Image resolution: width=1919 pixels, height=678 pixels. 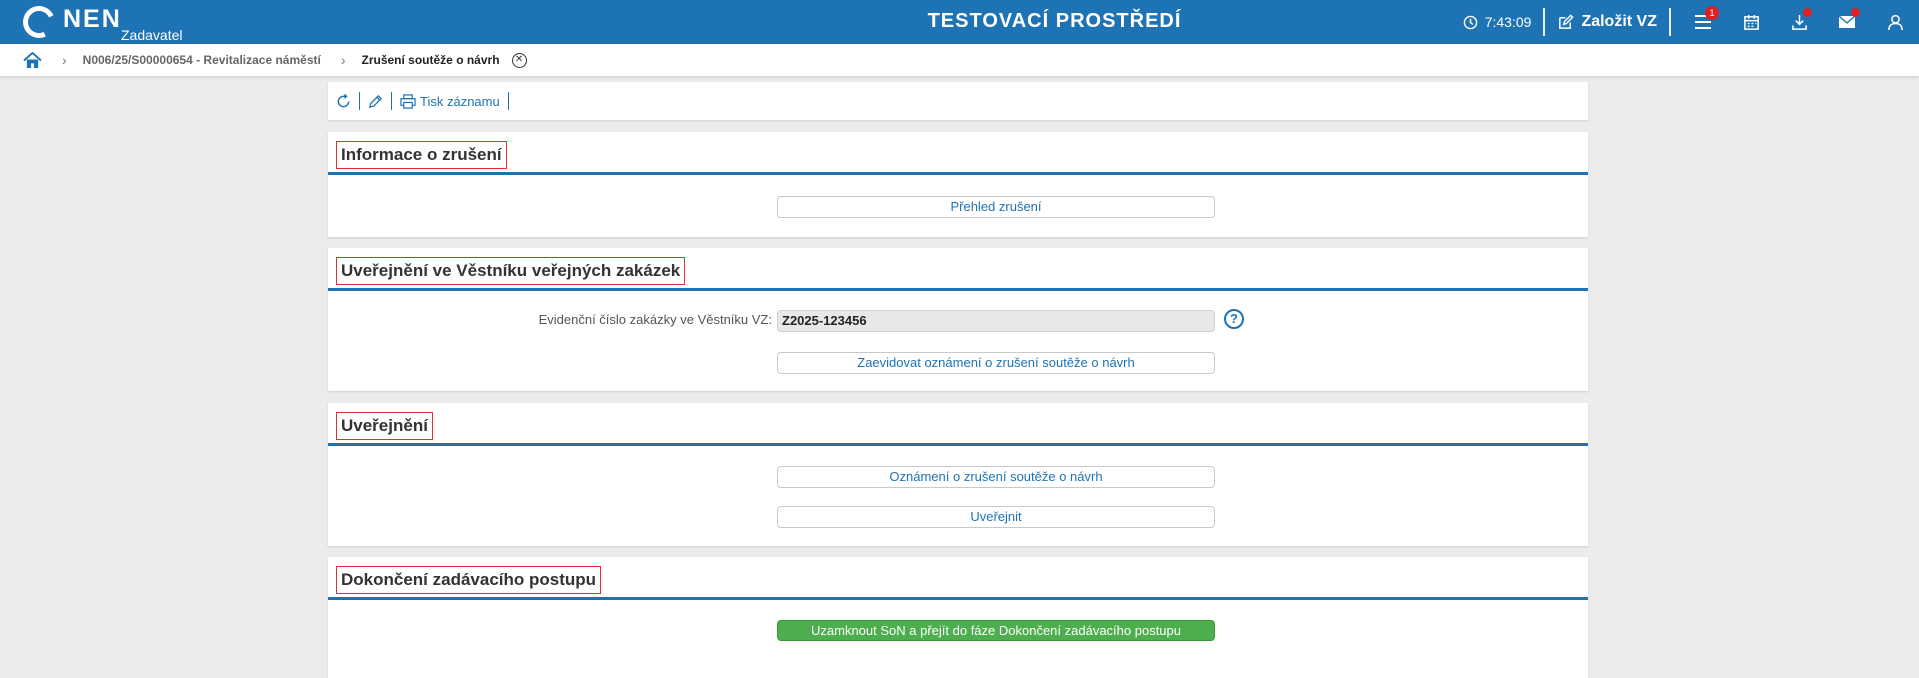 What do you see at coordinates (408, 101) in the screenshot?
I see `printer-icon` at bounding box center [408, 101].